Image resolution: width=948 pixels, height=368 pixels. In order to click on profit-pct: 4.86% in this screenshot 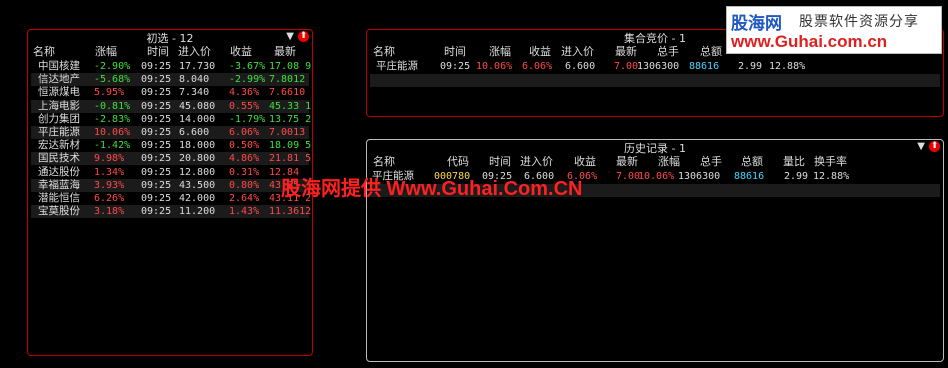, I will do `click(244, 159)`.